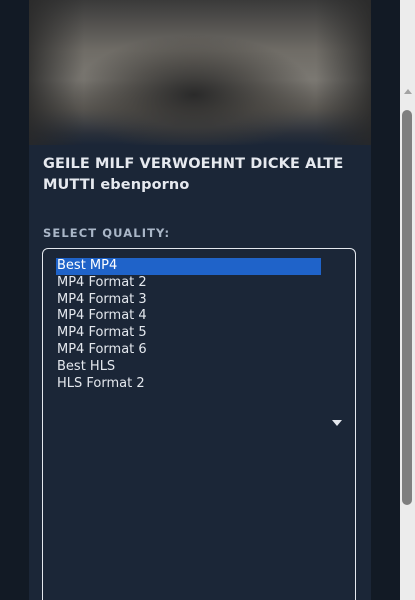 Image resolution: width=415 pixels, height=600 pixels. I want to click on quality-option: HLS Format 2, so click(188, 384).